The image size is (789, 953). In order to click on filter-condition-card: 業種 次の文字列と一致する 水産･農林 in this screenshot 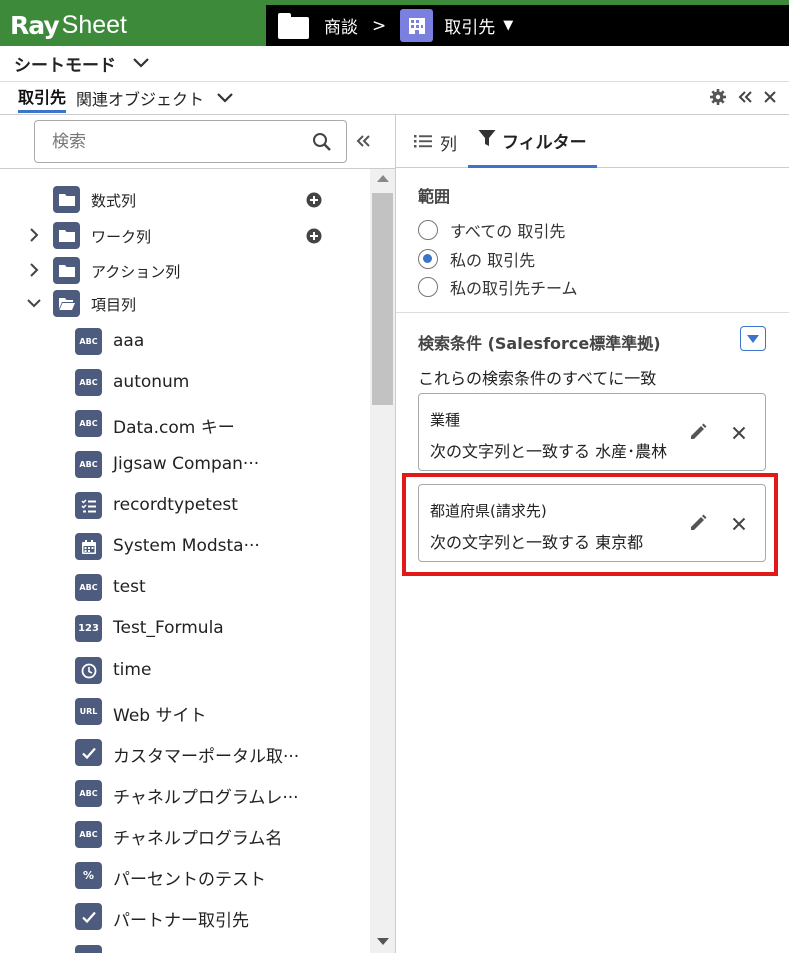, I will do `click(592, 432)`.